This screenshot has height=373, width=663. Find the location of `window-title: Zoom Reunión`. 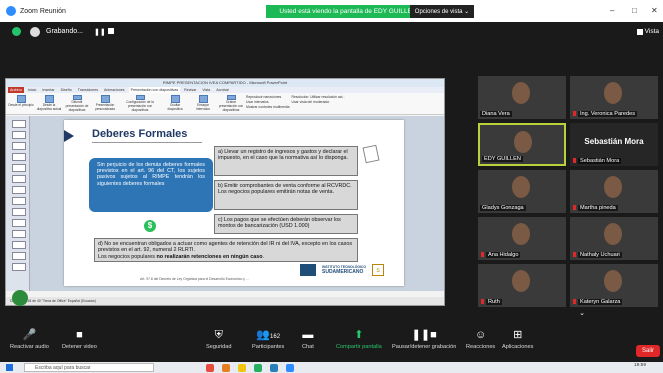

window-title: Zoom Reunión is located at coordinates (43, 11).